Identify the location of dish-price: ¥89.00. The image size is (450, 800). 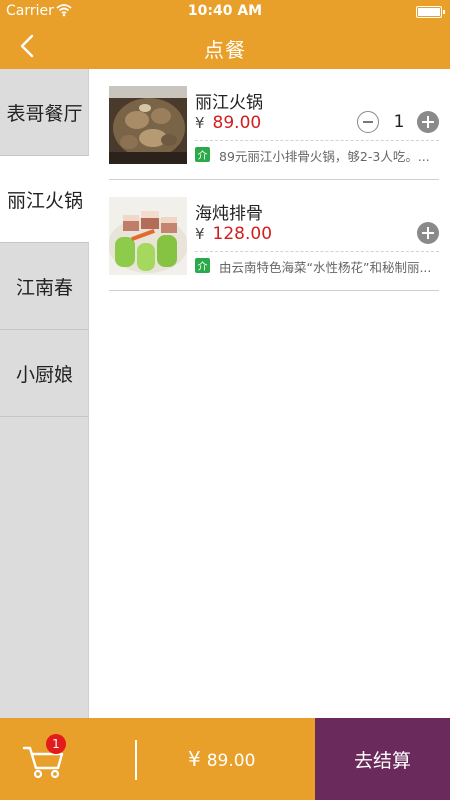
(228, 123).